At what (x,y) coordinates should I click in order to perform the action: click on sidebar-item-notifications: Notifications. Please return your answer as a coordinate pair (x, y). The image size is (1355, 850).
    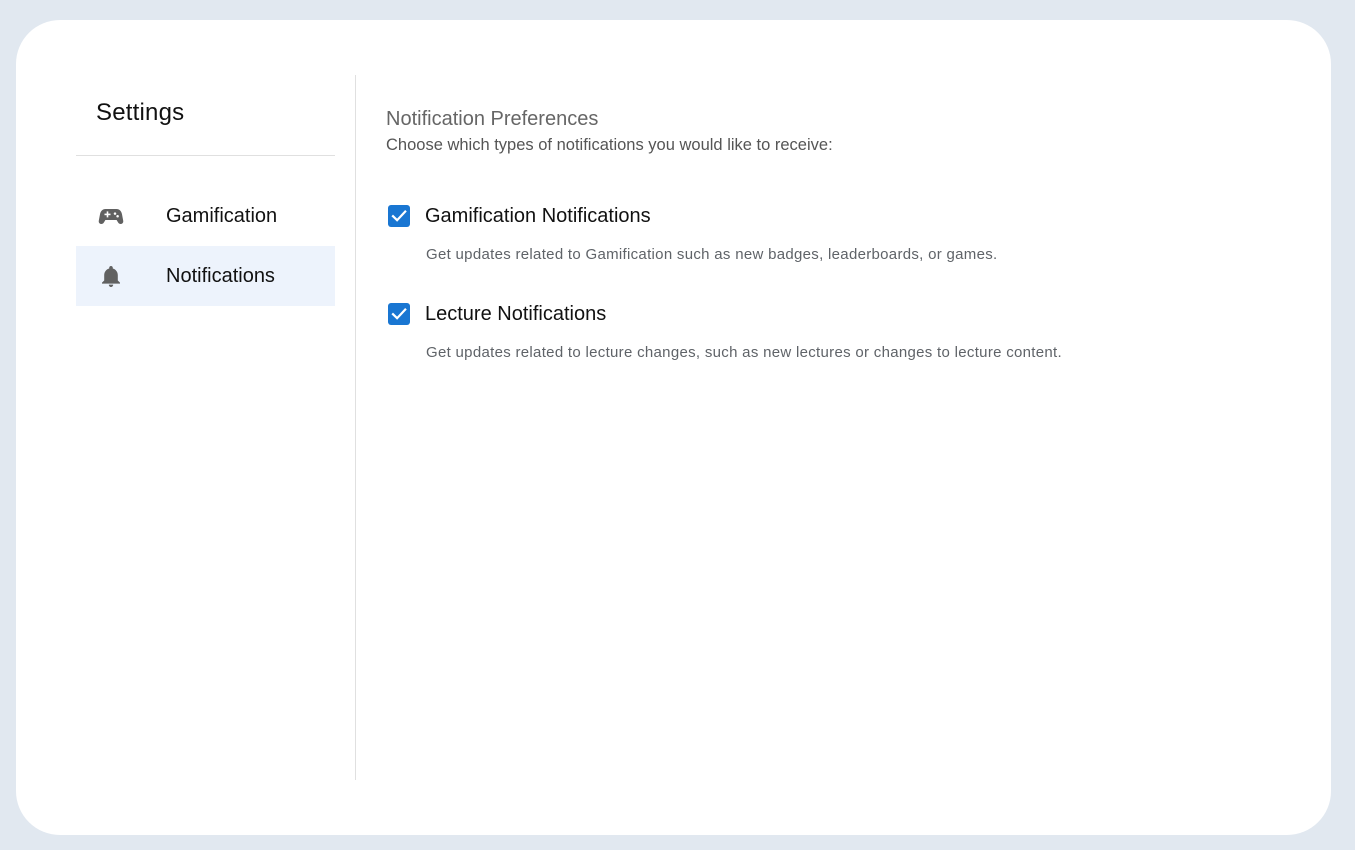
    Looking at the image, I should click on (205, 276).